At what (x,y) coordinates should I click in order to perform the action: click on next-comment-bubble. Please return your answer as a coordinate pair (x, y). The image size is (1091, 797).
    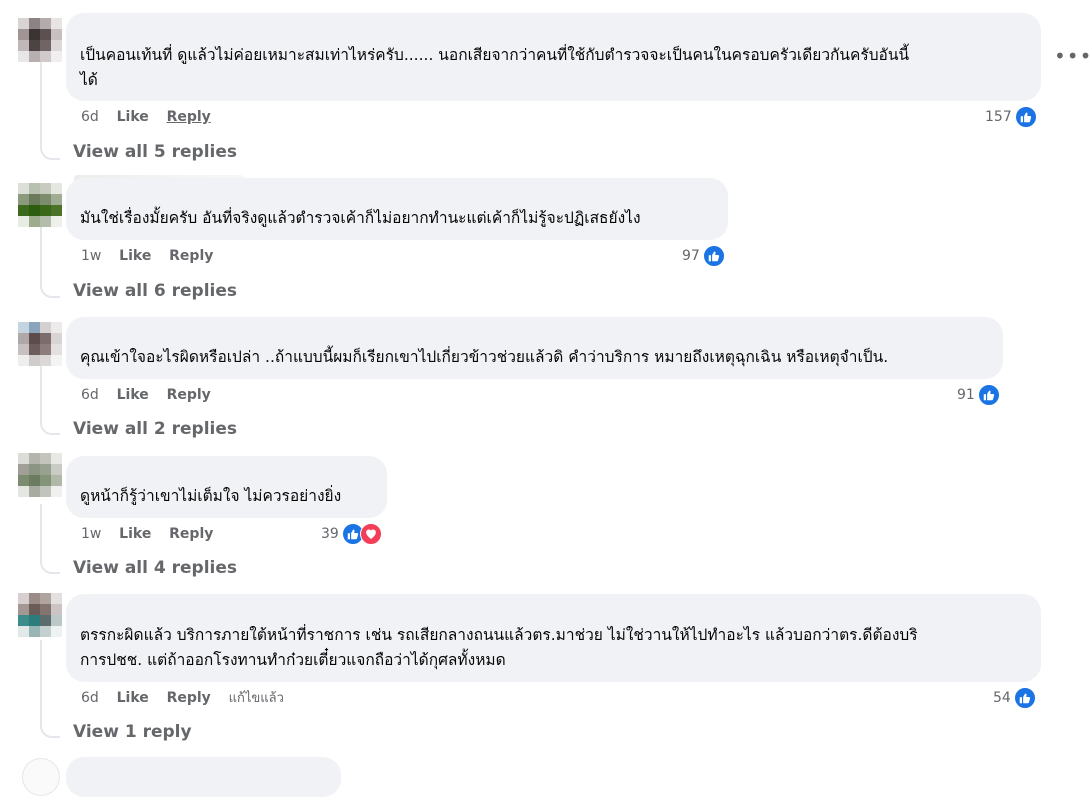
    Looking at the image, I should click on (203, 777).